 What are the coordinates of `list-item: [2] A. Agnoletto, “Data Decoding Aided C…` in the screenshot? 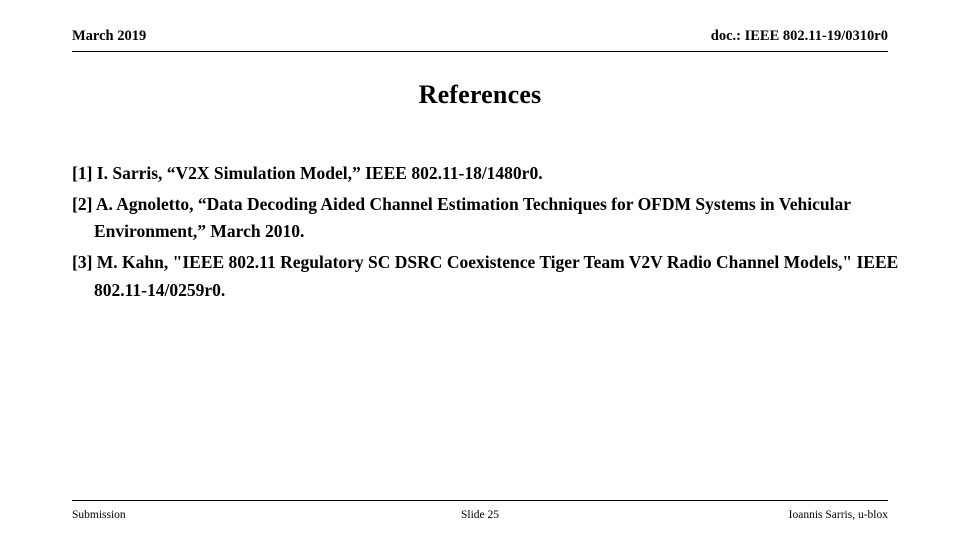 It's located at (487, 218).